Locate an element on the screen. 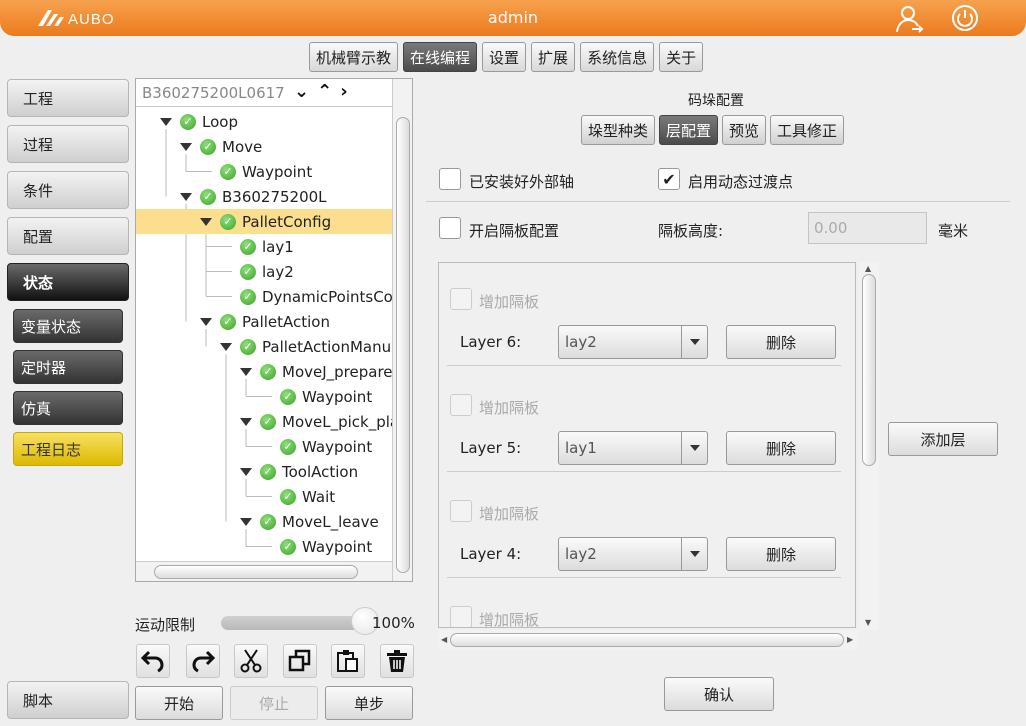 Image resolution: width=1026 pixels, height=726 pixels. tab-about: 关于 is located at coordinates (681, 57).